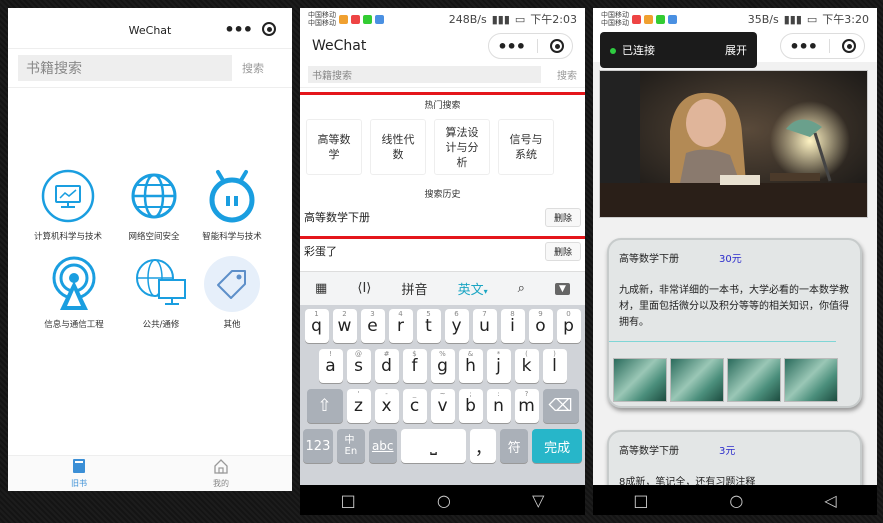 The width and height of the screenshot is (883, 523). I want to click on letter-key: -x, so click(386, 406).